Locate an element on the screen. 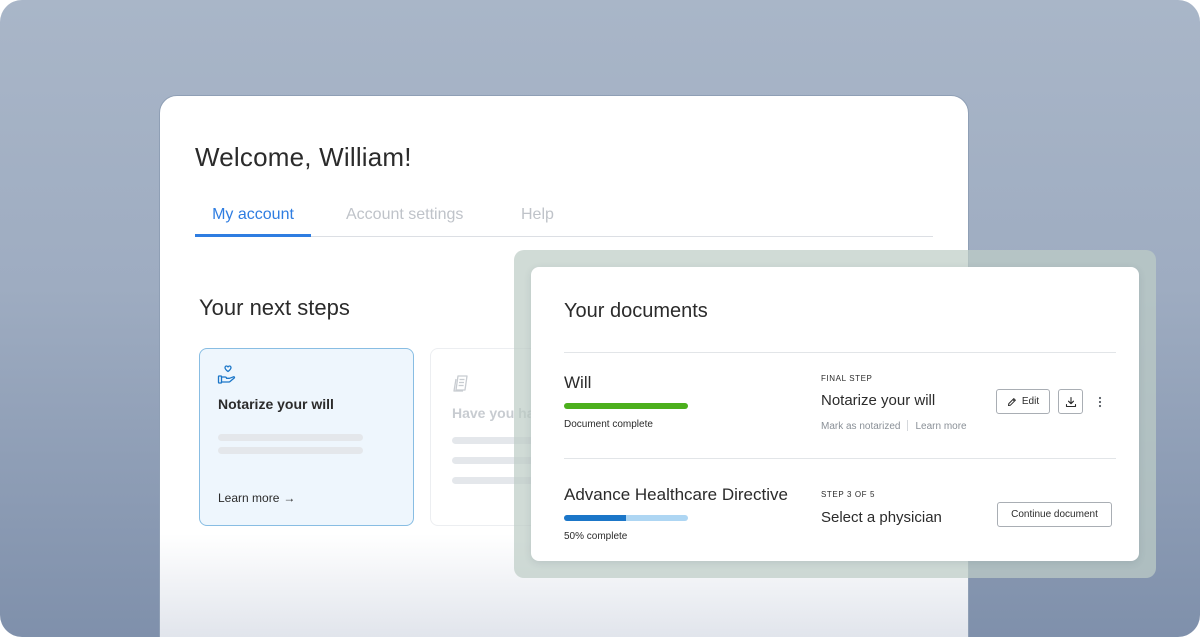  edit-button-label: Edit is located at coordinates (1030, 401).